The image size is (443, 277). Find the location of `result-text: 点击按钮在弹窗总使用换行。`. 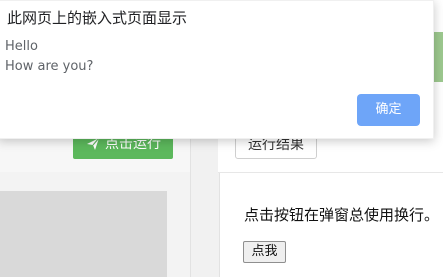

result-text: 点击按钮在弹窗总使用换行。 is located at coordinates (342, 215).